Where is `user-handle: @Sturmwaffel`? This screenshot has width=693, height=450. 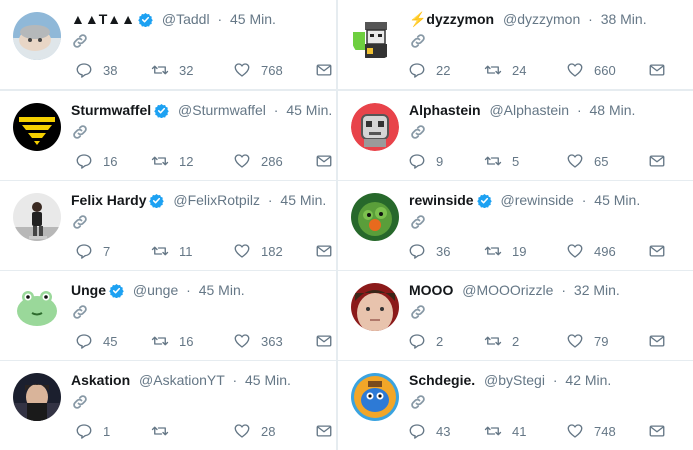
user-handle: @Sturmwaffel is located at coordinates (222, 110).